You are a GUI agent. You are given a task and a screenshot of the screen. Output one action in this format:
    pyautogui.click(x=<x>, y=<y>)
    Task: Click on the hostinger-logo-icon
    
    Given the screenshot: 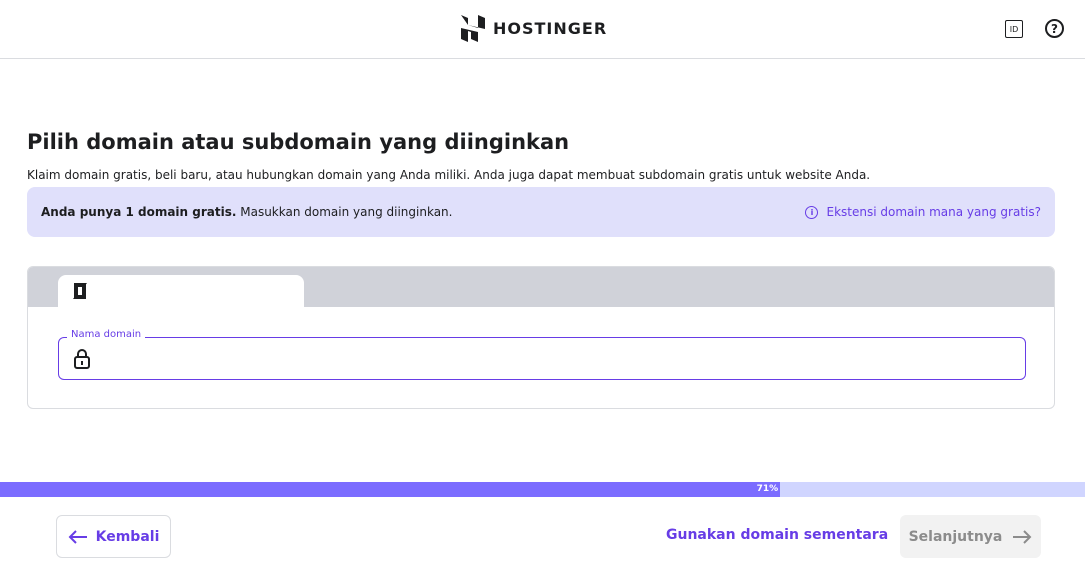 What is the action you would take?
    pyautogui.click(x=473, y=28)
    